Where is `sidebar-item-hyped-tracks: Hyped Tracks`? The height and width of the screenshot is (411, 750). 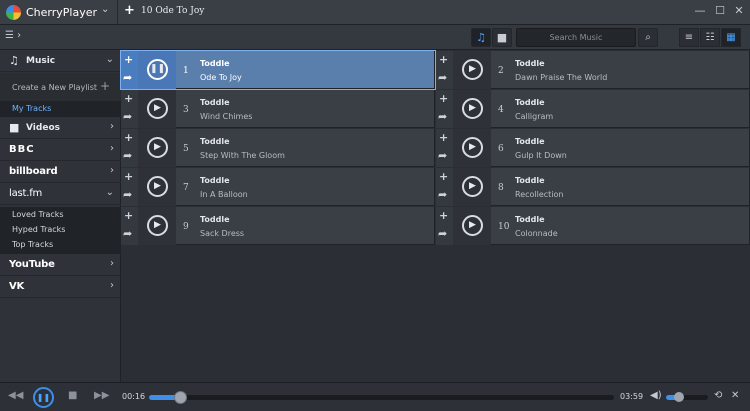
sidebar-item-hyped-tracks: Hyped Tracks is located at coordinates (60, 229).